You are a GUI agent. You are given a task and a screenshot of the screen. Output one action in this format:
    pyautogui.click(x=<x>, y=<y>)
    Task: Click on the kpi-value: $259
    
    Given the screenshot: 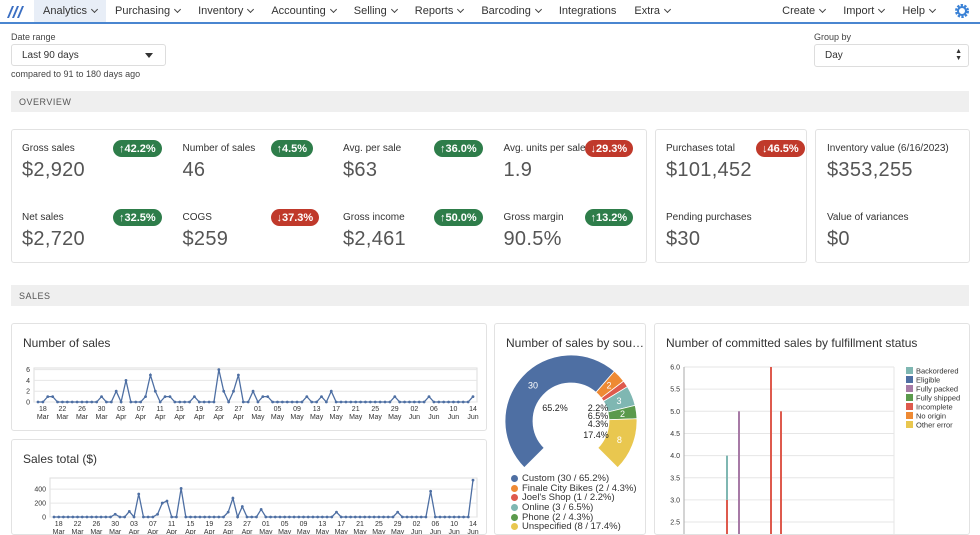 What is the action you would take?
    pyautogui.click(x=205, y=239)
    